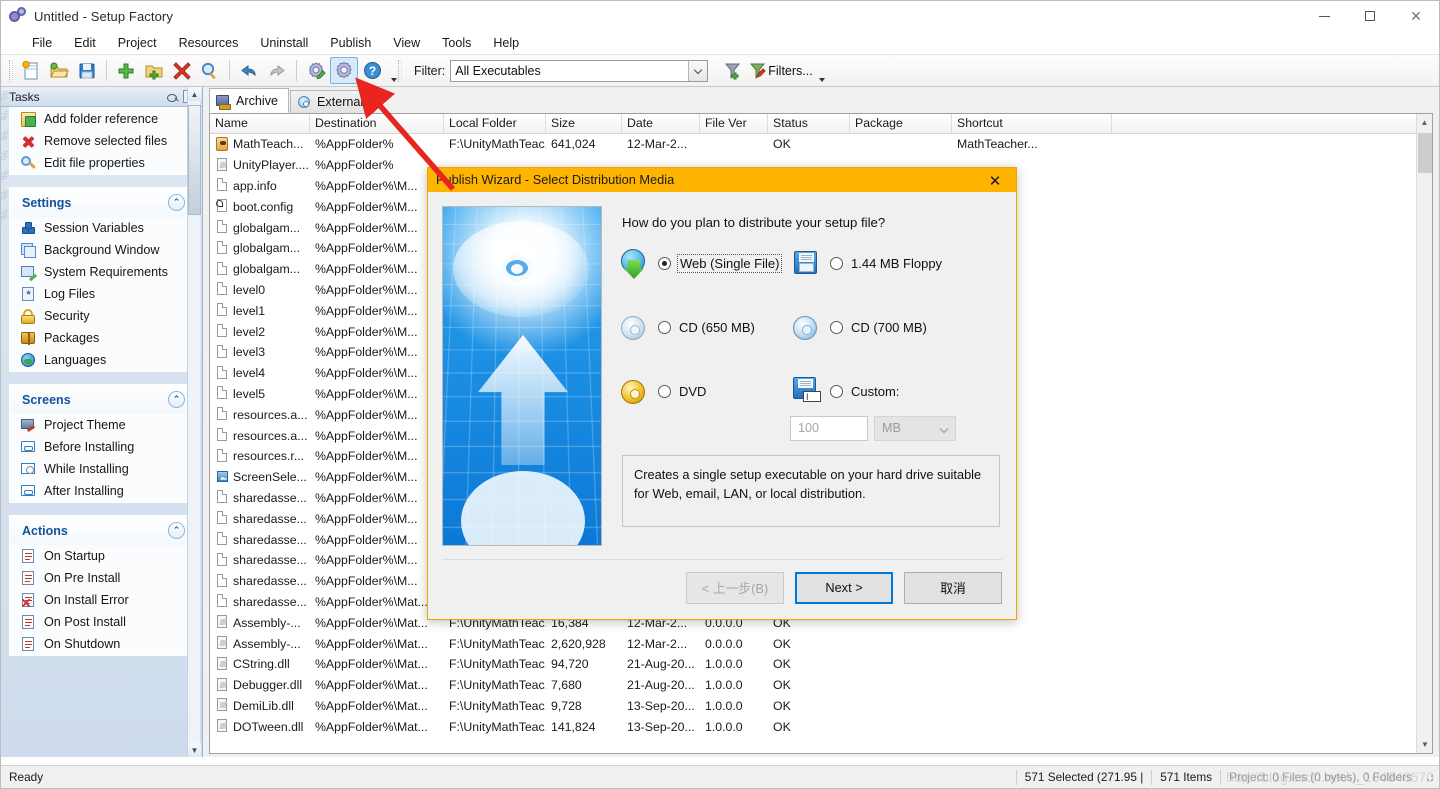 The height and width of the screenshot is (789, 1440). I want to click on tab-archive: Archive, so click(249, 100).